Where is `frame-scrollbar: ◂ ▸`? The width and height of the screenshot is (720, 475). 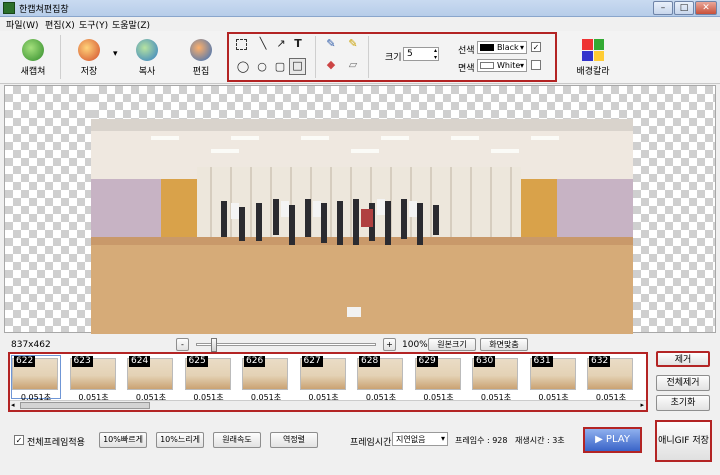
frame-scrollbar: ◂ ▸ is located at coordinates (328, 405).